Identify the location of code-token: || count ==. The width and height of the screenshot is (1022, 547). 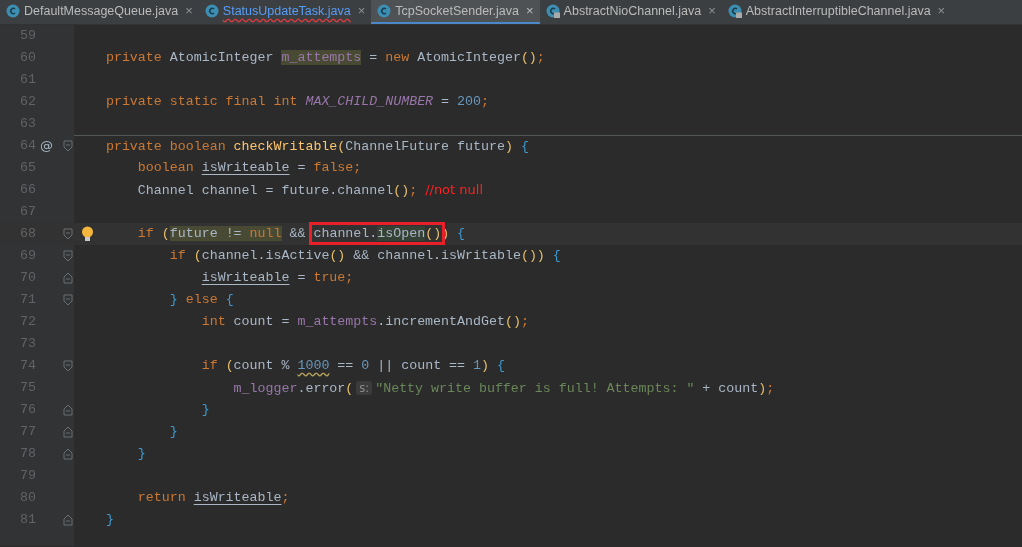
(422, 365).